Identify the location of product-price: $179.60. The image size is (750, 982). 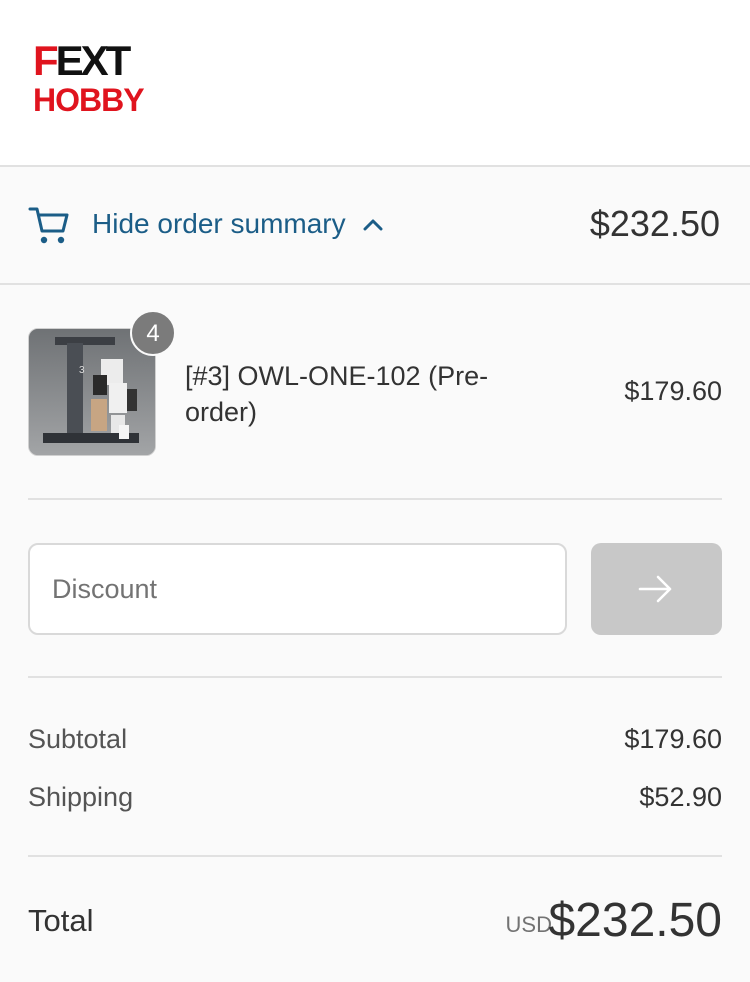
(673, 391).